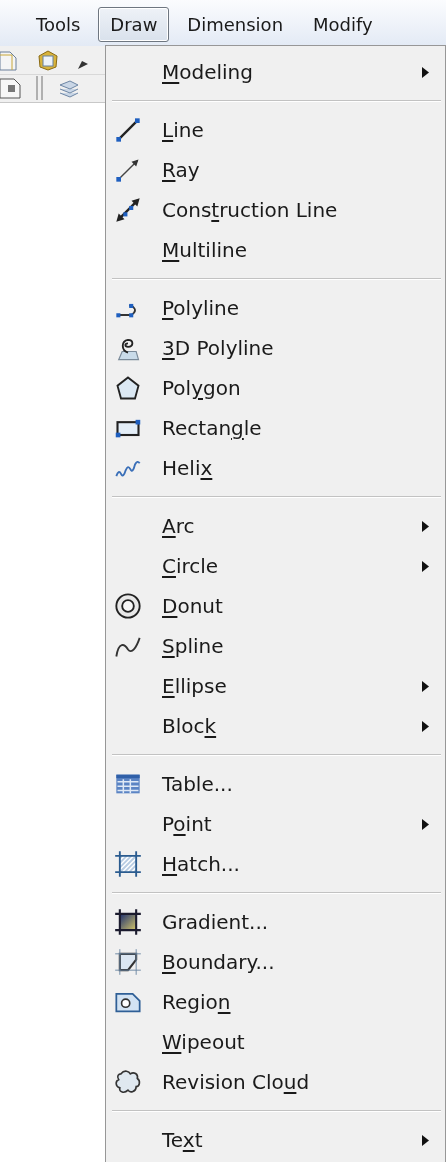 The width and height of the screenshot is (446, 1162). I want to click on menubar-item: Draw, so click(134, 24).